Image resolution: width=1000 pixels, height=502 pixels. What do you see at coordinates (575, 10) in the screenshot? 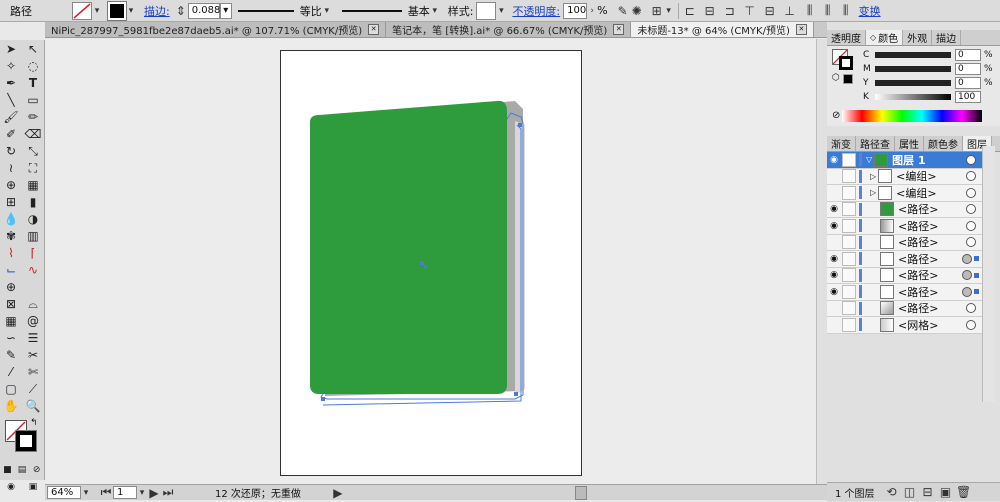
I see `opacity-input: 100` at bounding box center [575, 10].